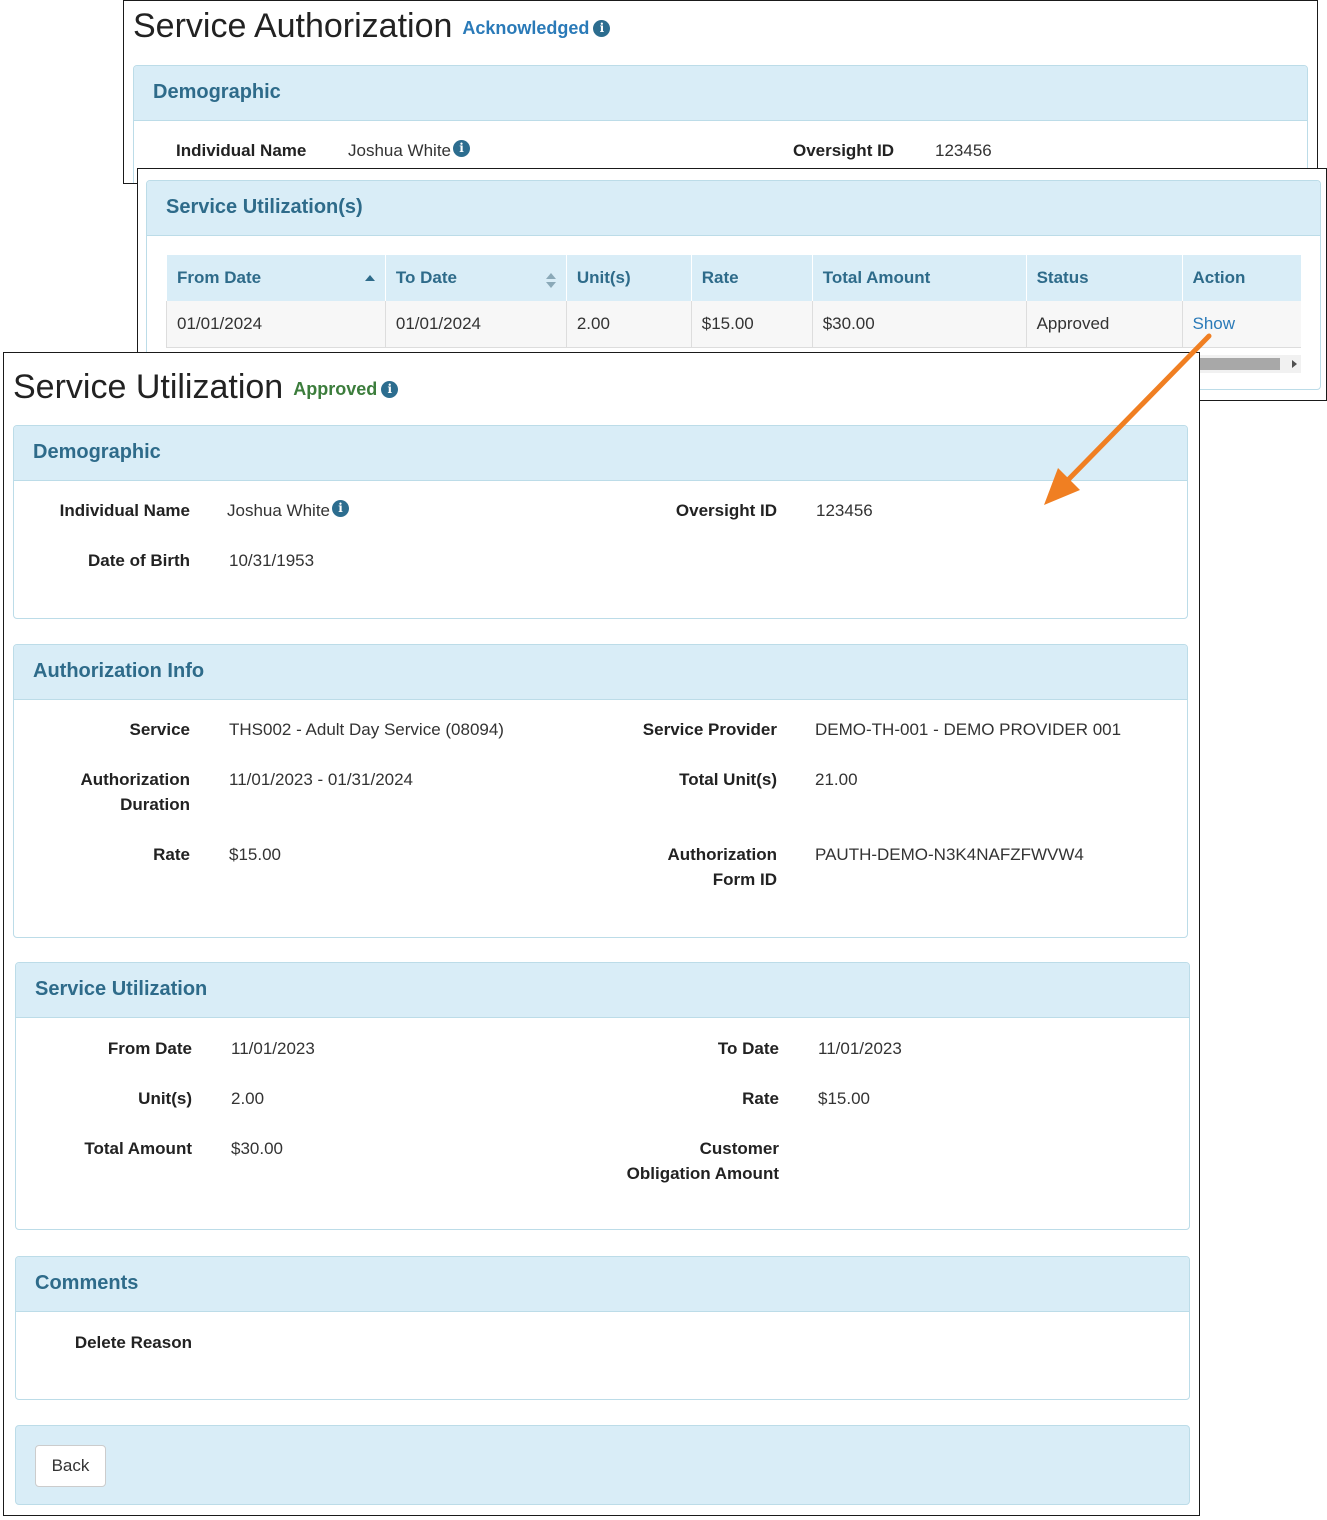 The width and height of the screenshot is (1327, 1520). I want to click on page-title-text: Service Utilization, so click(148, 387).